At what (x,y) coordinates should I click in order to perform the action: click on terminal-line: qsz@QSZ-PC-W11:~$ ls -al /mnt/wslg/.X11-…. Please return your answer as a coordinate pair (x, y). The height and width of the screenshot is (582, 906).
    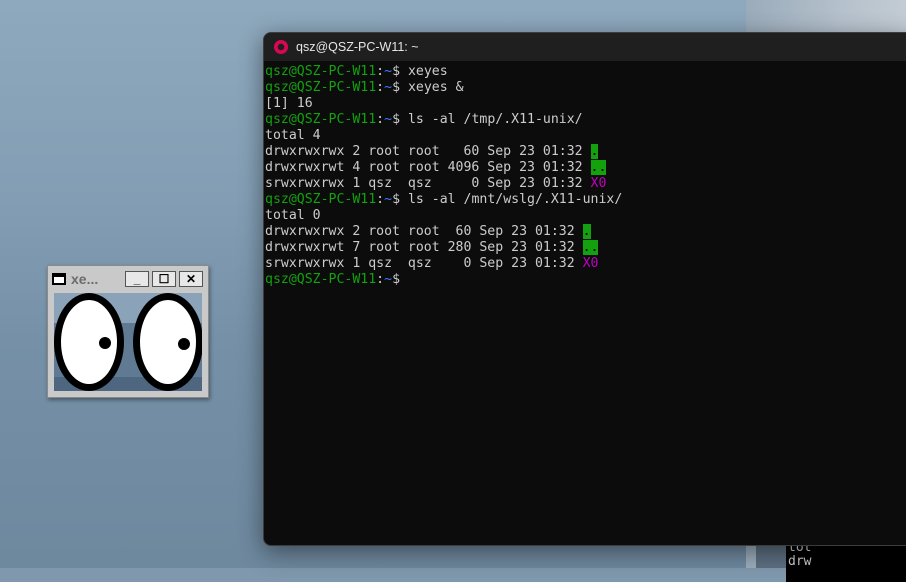
    Looking at the image, I should click on (585, 200).